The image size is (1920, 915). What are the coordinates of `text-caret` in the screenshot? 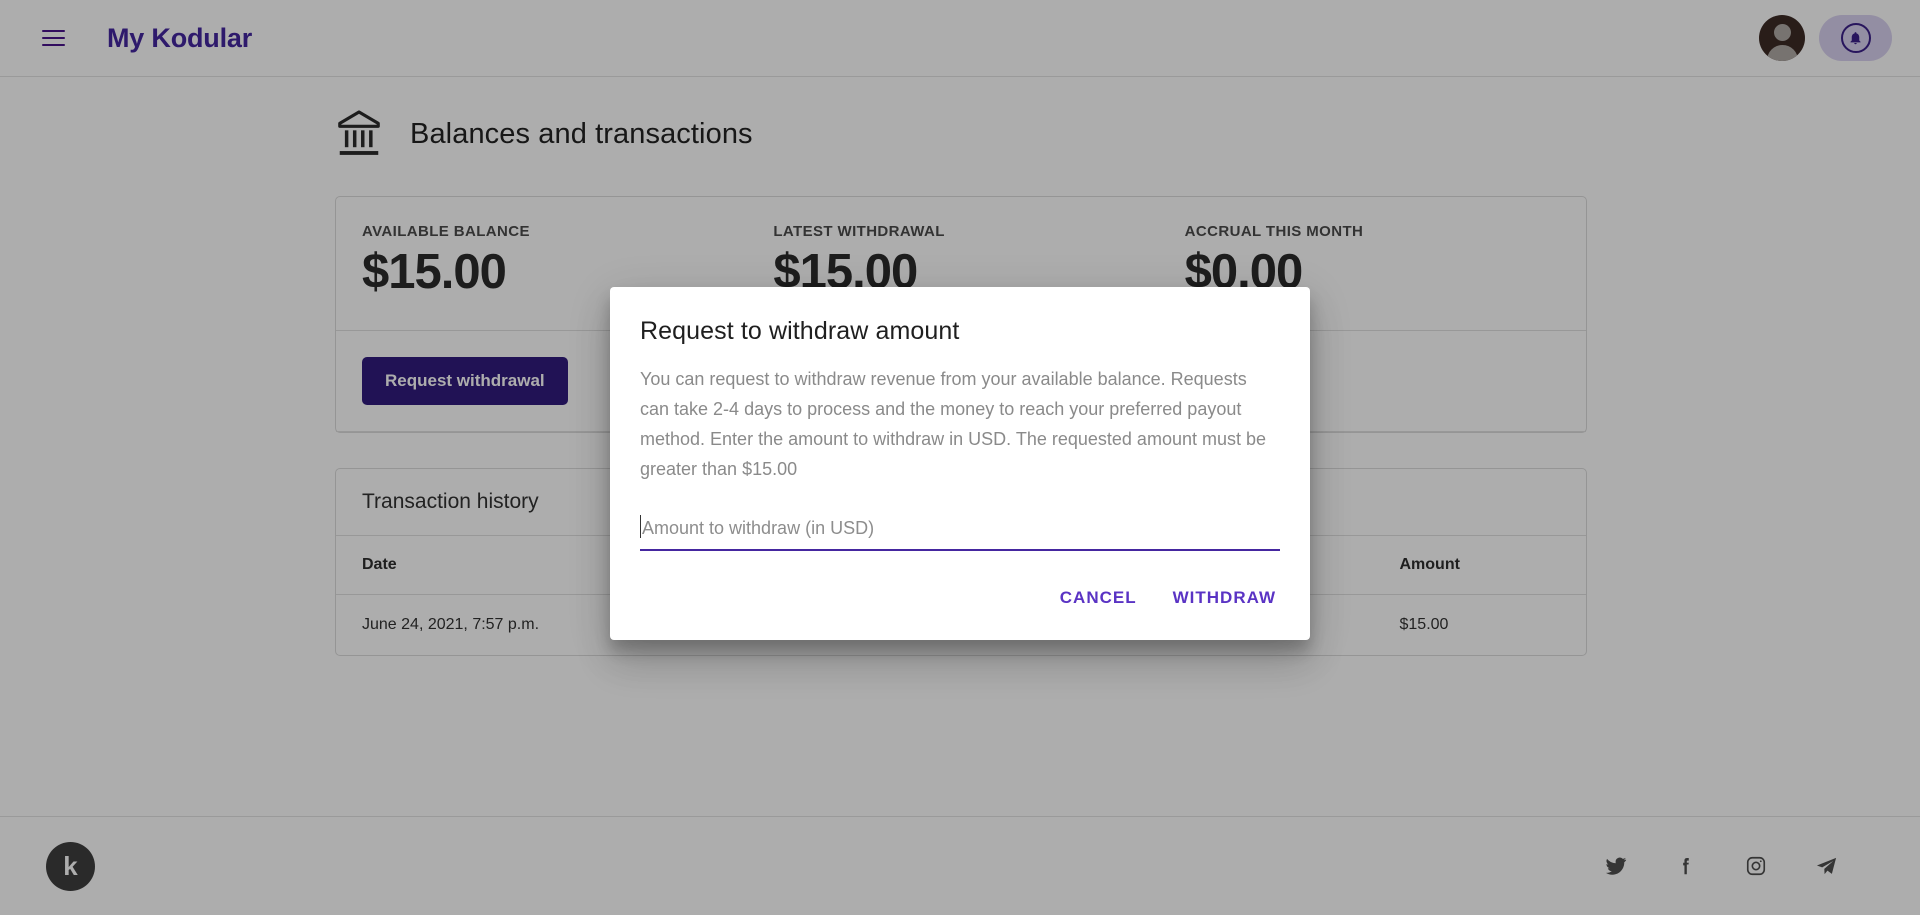 It's located at (640, 526).